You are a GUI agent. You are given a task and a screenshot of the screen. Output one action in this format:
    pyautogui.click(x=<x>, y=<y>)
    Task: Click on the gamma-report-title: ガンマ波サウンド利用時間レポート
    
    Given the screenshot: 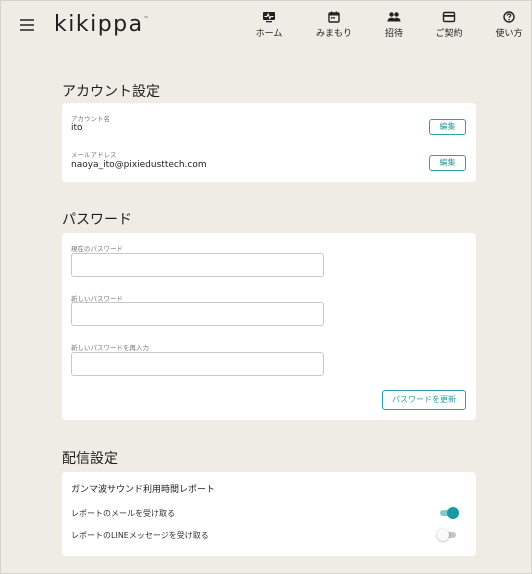 What is the action you would take?
    pyautogui.click(x=143, y=490)
    